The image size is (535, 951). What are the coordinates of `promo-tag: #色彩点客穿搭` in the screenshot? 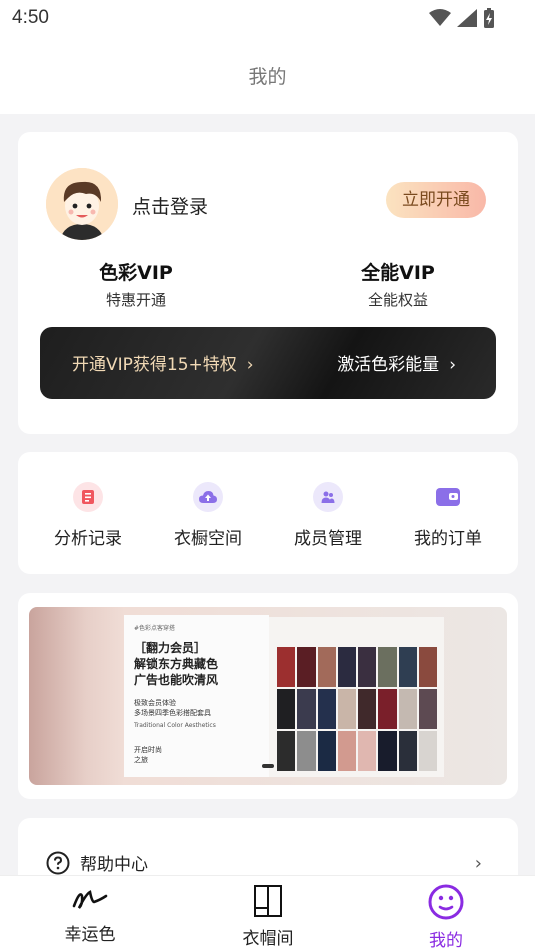 It's located at (155, 628).